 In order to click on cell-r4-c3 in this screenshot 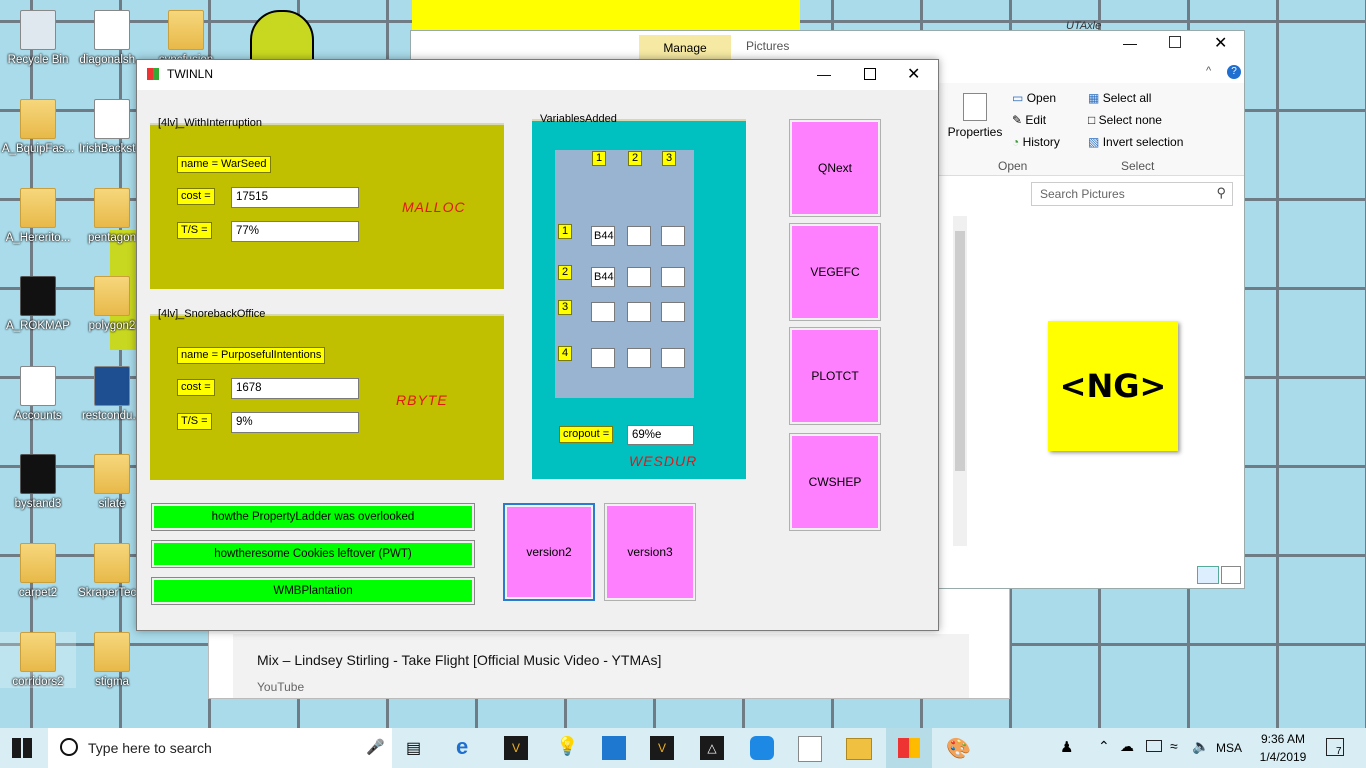, I will do `click(673, 358)`.